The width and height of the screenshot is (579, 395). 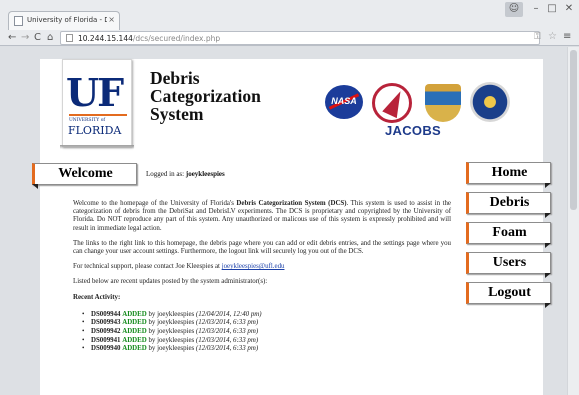 I want to click on afrl-logo, so click(x=392, y=103).